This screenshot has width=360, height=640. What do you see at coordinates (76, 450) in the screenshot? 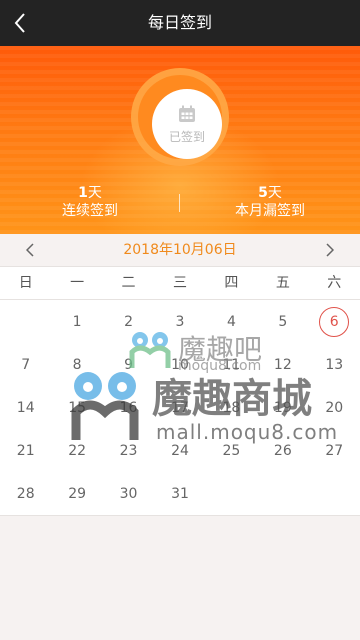
I see `calendar-day: 22` at bounding box center [76, 450].